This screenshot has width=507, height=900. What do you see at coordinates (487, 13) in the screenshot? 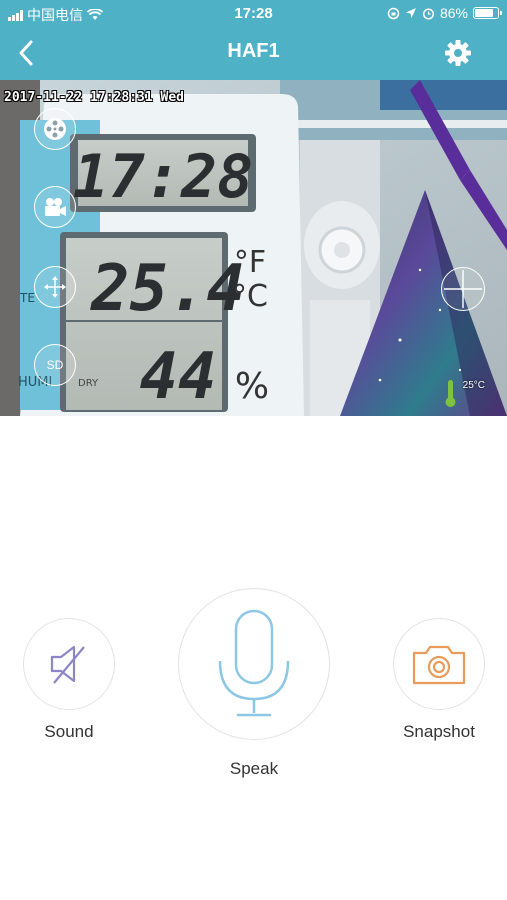
I see `battery-icon` at bounding box center [487, 13].